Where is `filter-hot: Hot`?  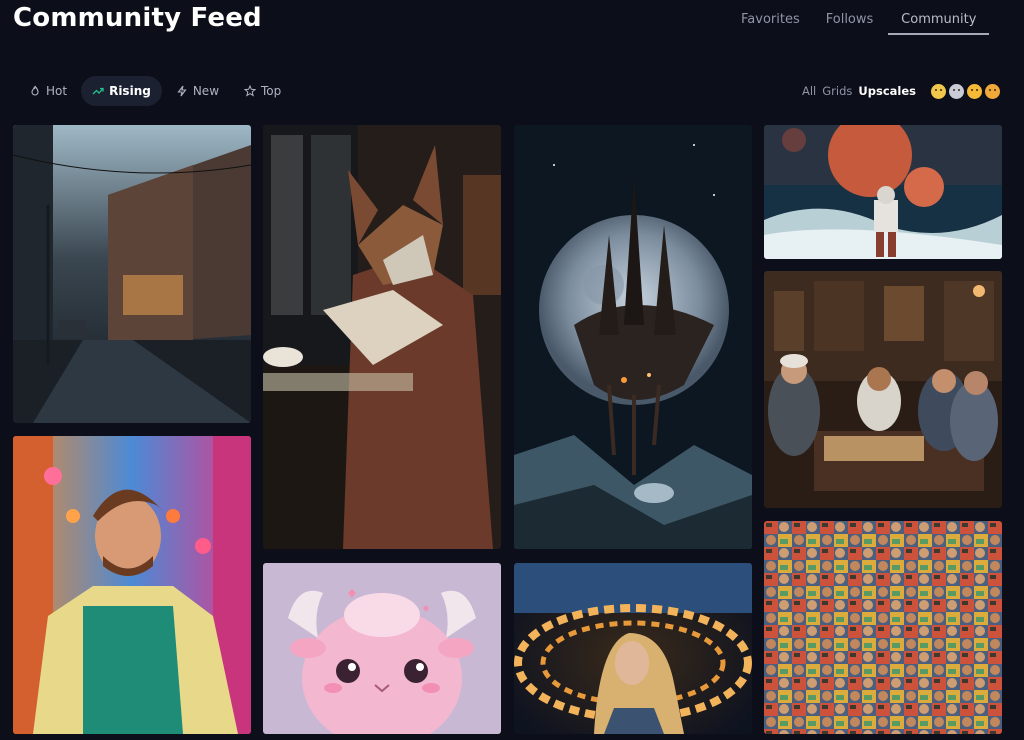 filter-hot: Hot is located at coordinates (48, 91).